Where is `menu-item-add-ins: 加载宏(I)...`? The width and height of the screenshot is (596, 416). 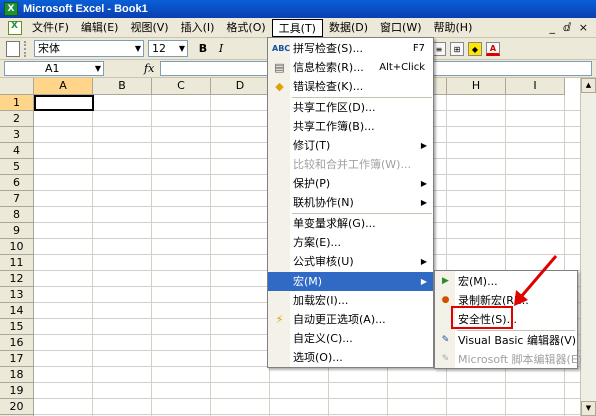
menu-item-add-ins: 加载宏(I)... is located at coordinates (350, 300).